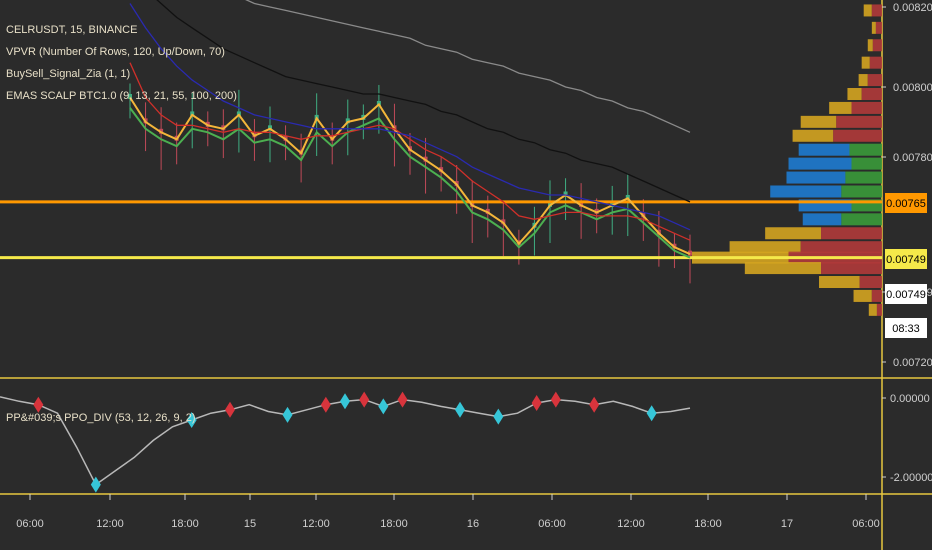 The width and height of the screenshot is (932, 550). Describe the element at coordinates (250, 524) in the screenshot. I see `time-tick-label: 15` at that location.